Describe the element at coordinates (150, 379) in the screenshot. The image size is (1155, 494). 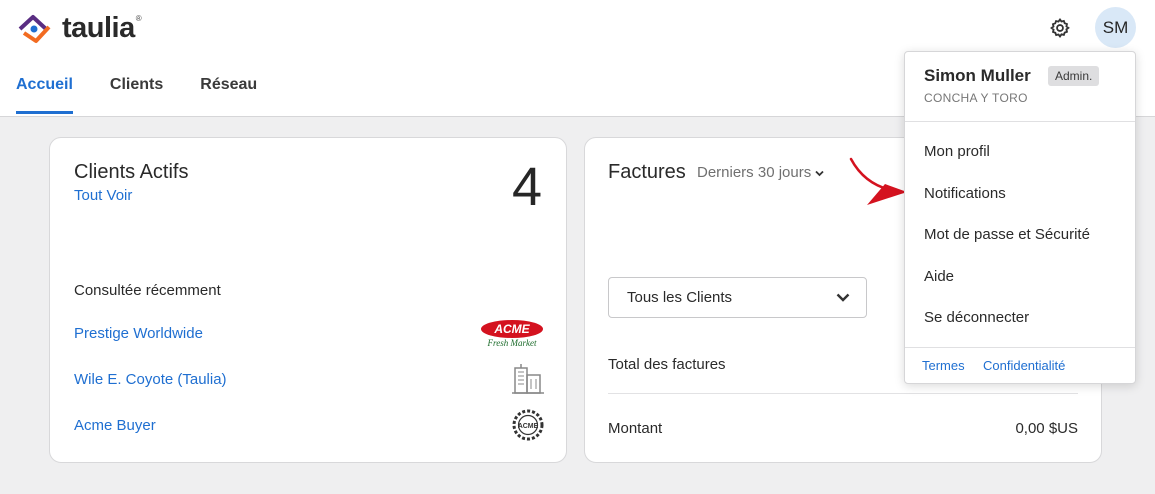
I see `client-link-wile-e-coyote: Wile E. Coyote (Taulia)` at that location.